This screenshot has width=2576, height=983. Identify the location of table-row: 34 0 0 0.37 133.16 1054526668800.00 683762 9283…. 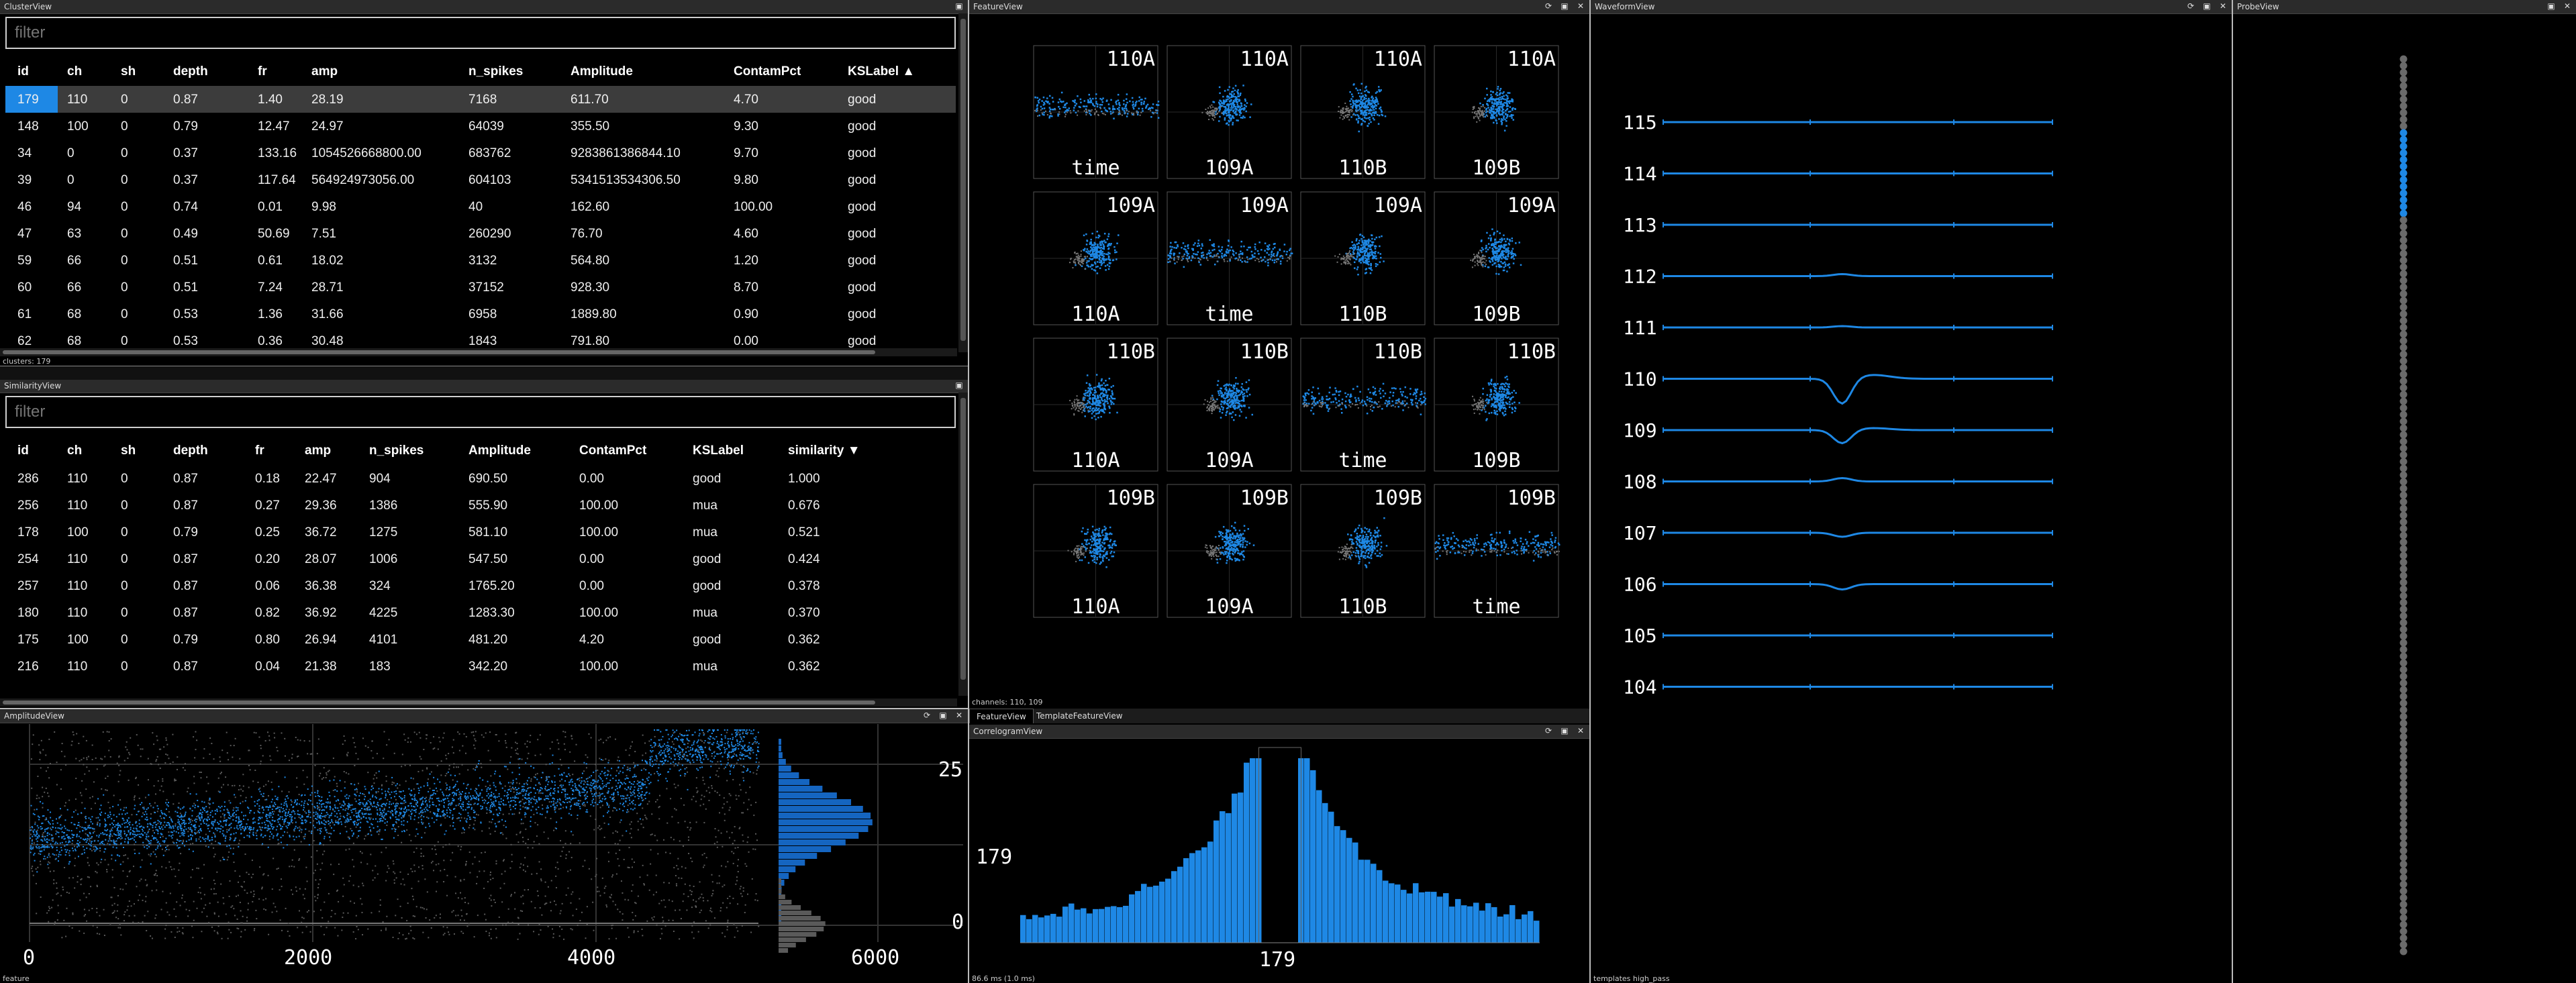
(480, 153).